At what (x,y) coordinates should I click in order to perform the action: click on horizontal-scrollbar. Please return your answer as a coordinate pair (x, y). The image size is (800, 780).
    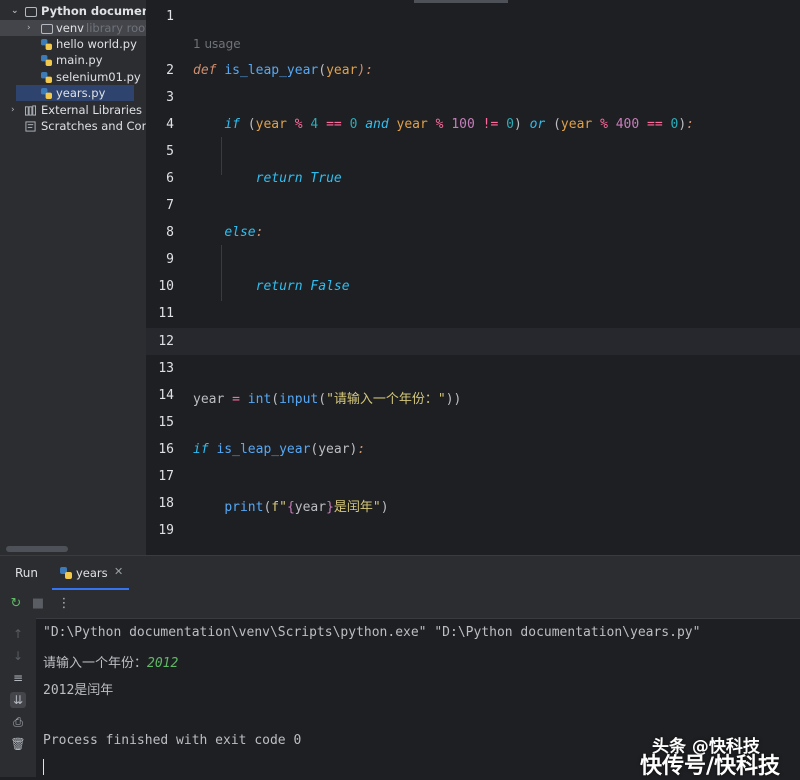
    Looking at the image, I should click on (37, 549).